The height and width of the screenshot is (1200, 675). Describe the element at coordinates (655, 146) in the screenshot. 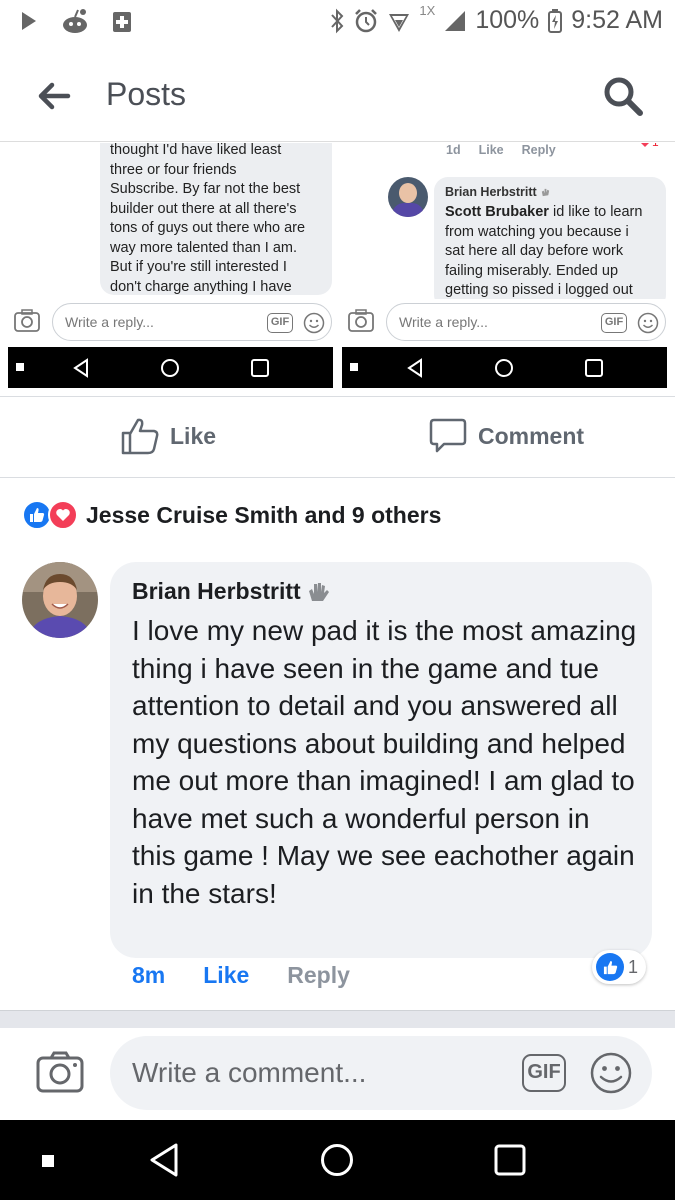

I see `screenshot-badge-count: 1` at that location.